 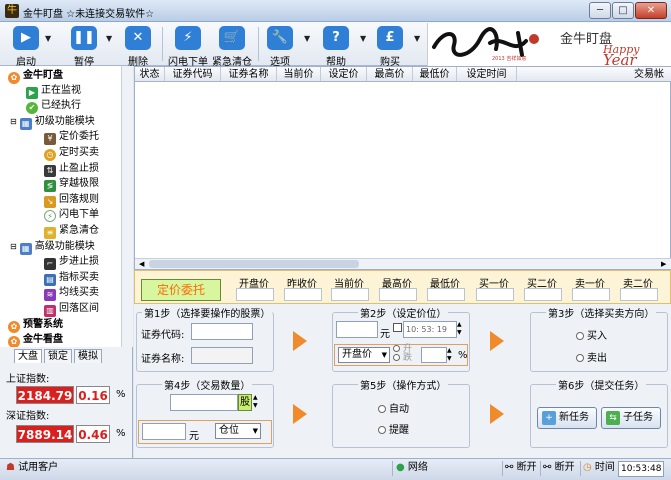 What do you see at coordinates (638, 417) in the screenshot?
I see `sub-task-label: 子任务` at bounding box center [638, 417].